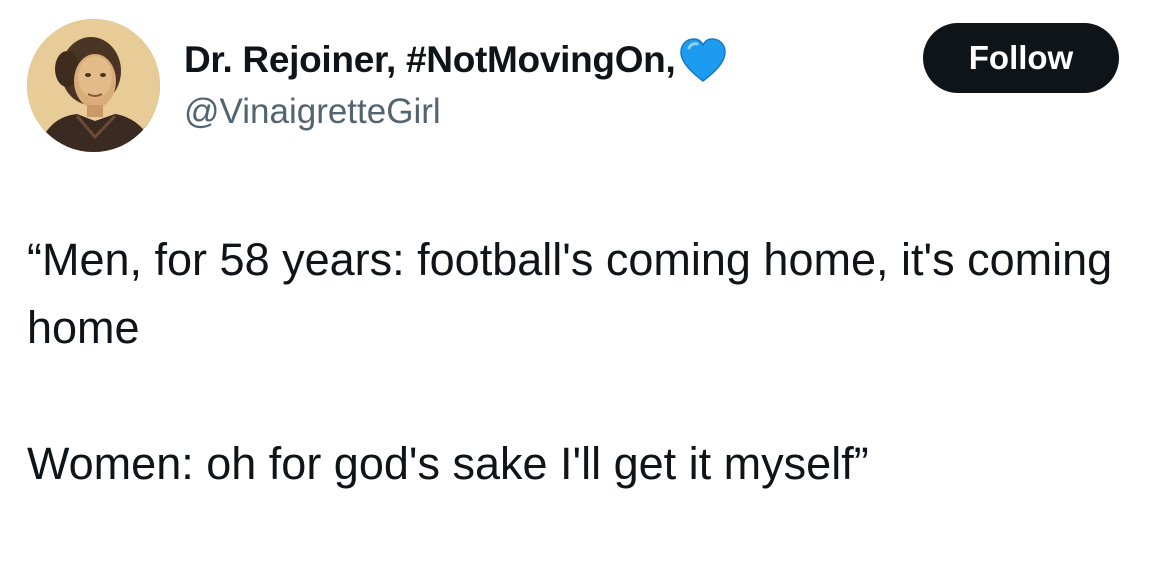 The width and height of the screenshot is (1170, 582). I want to click on follow-button: Follow, so click(1021, 58).